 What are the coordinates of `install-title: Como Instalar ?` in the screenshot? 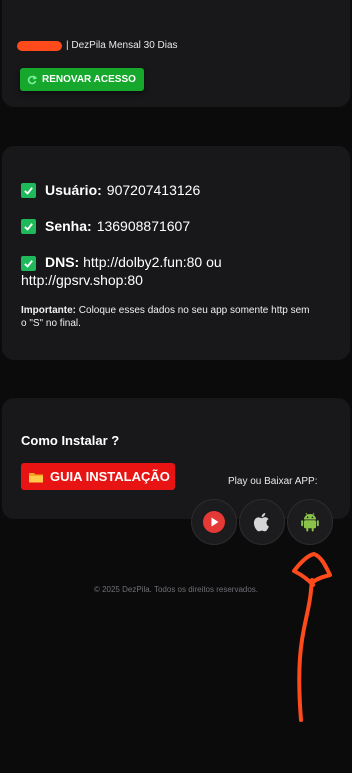 It's located at (70, 440).